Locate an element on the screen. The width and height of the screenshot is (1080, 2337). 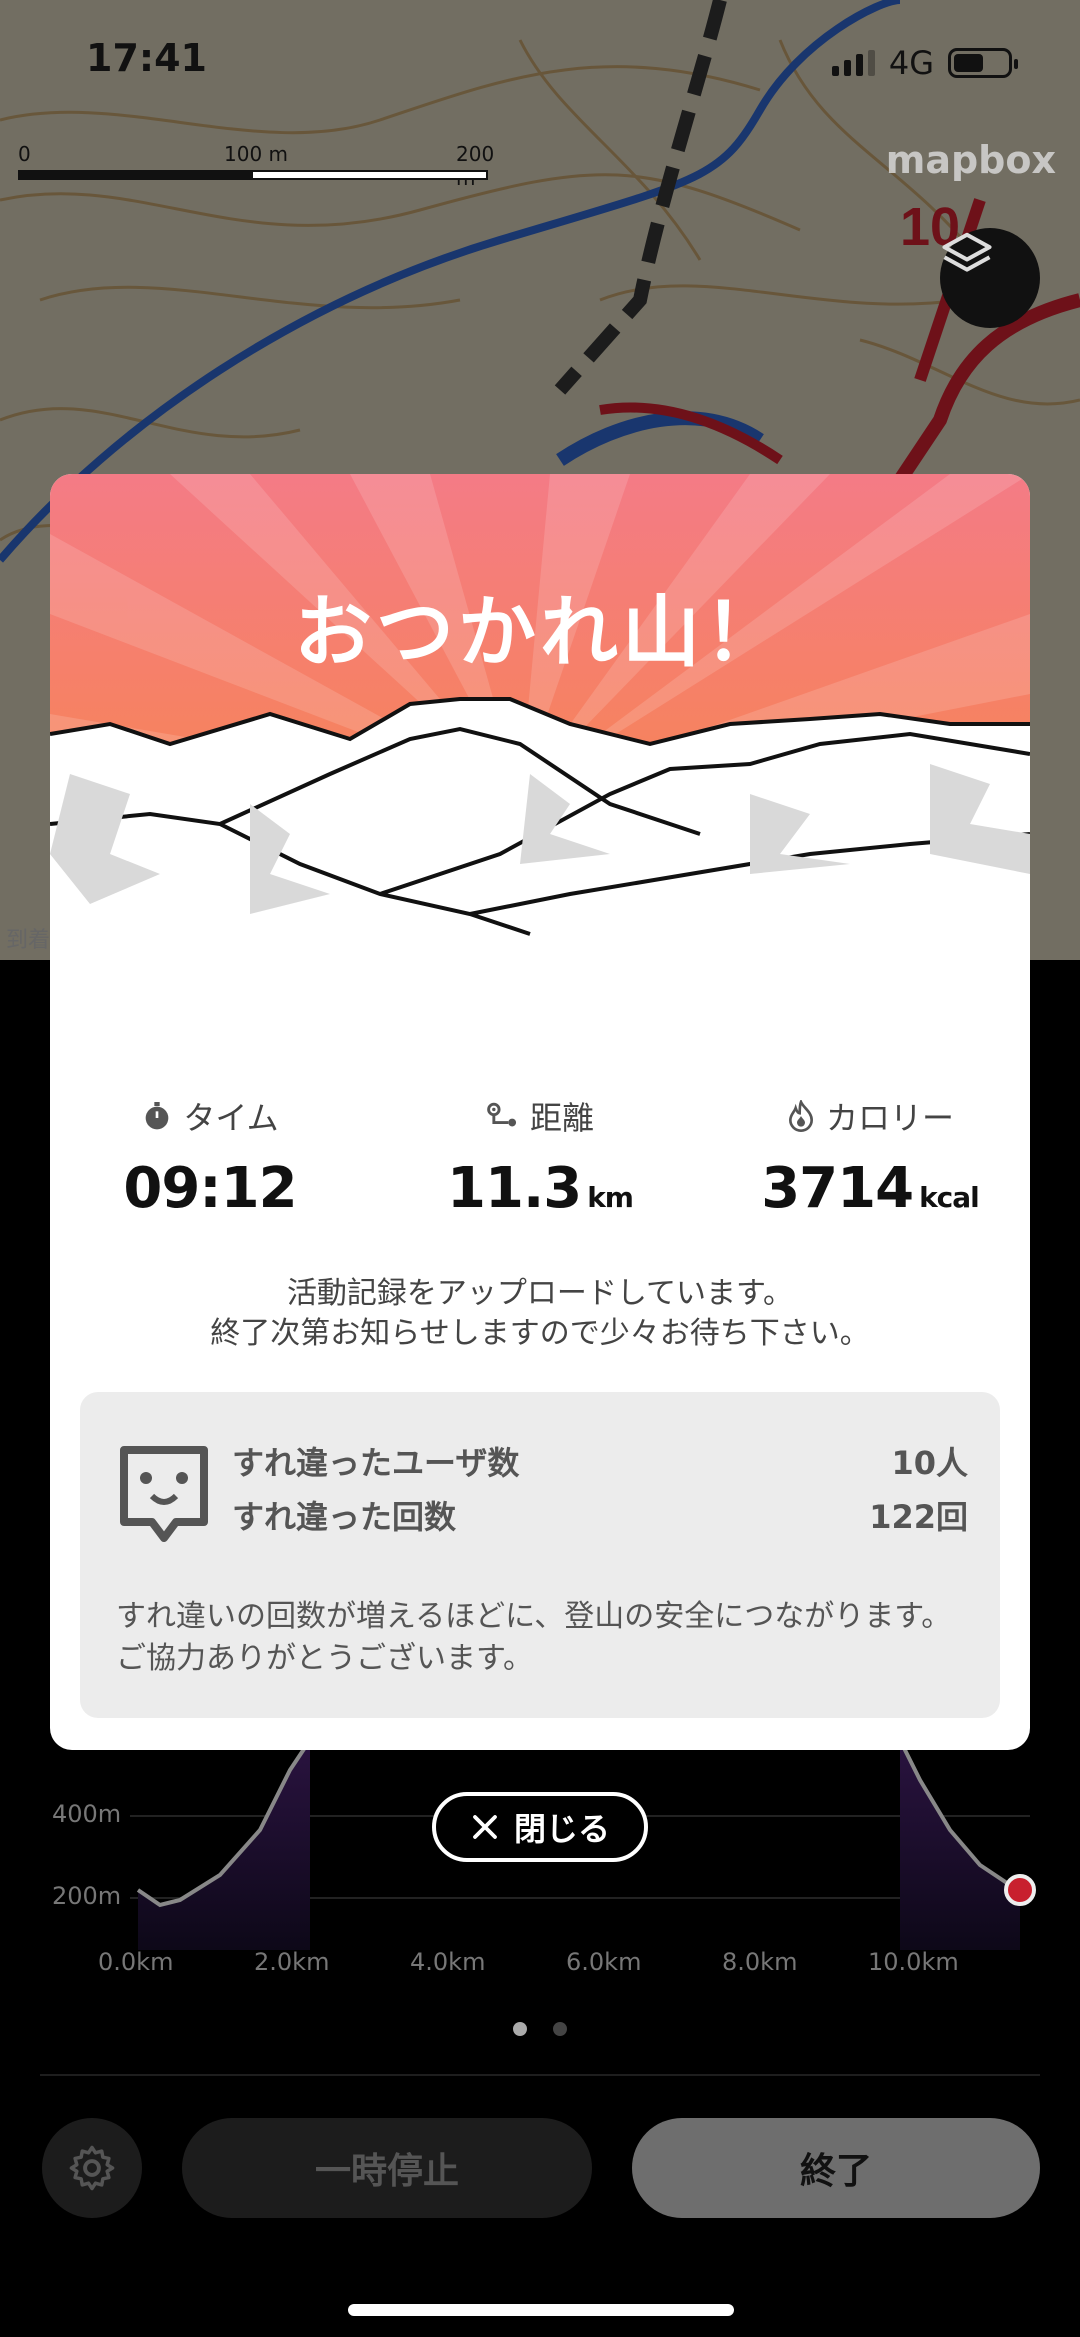
dialog-title: おつかれ山！ is located at coordinates (539, 633).